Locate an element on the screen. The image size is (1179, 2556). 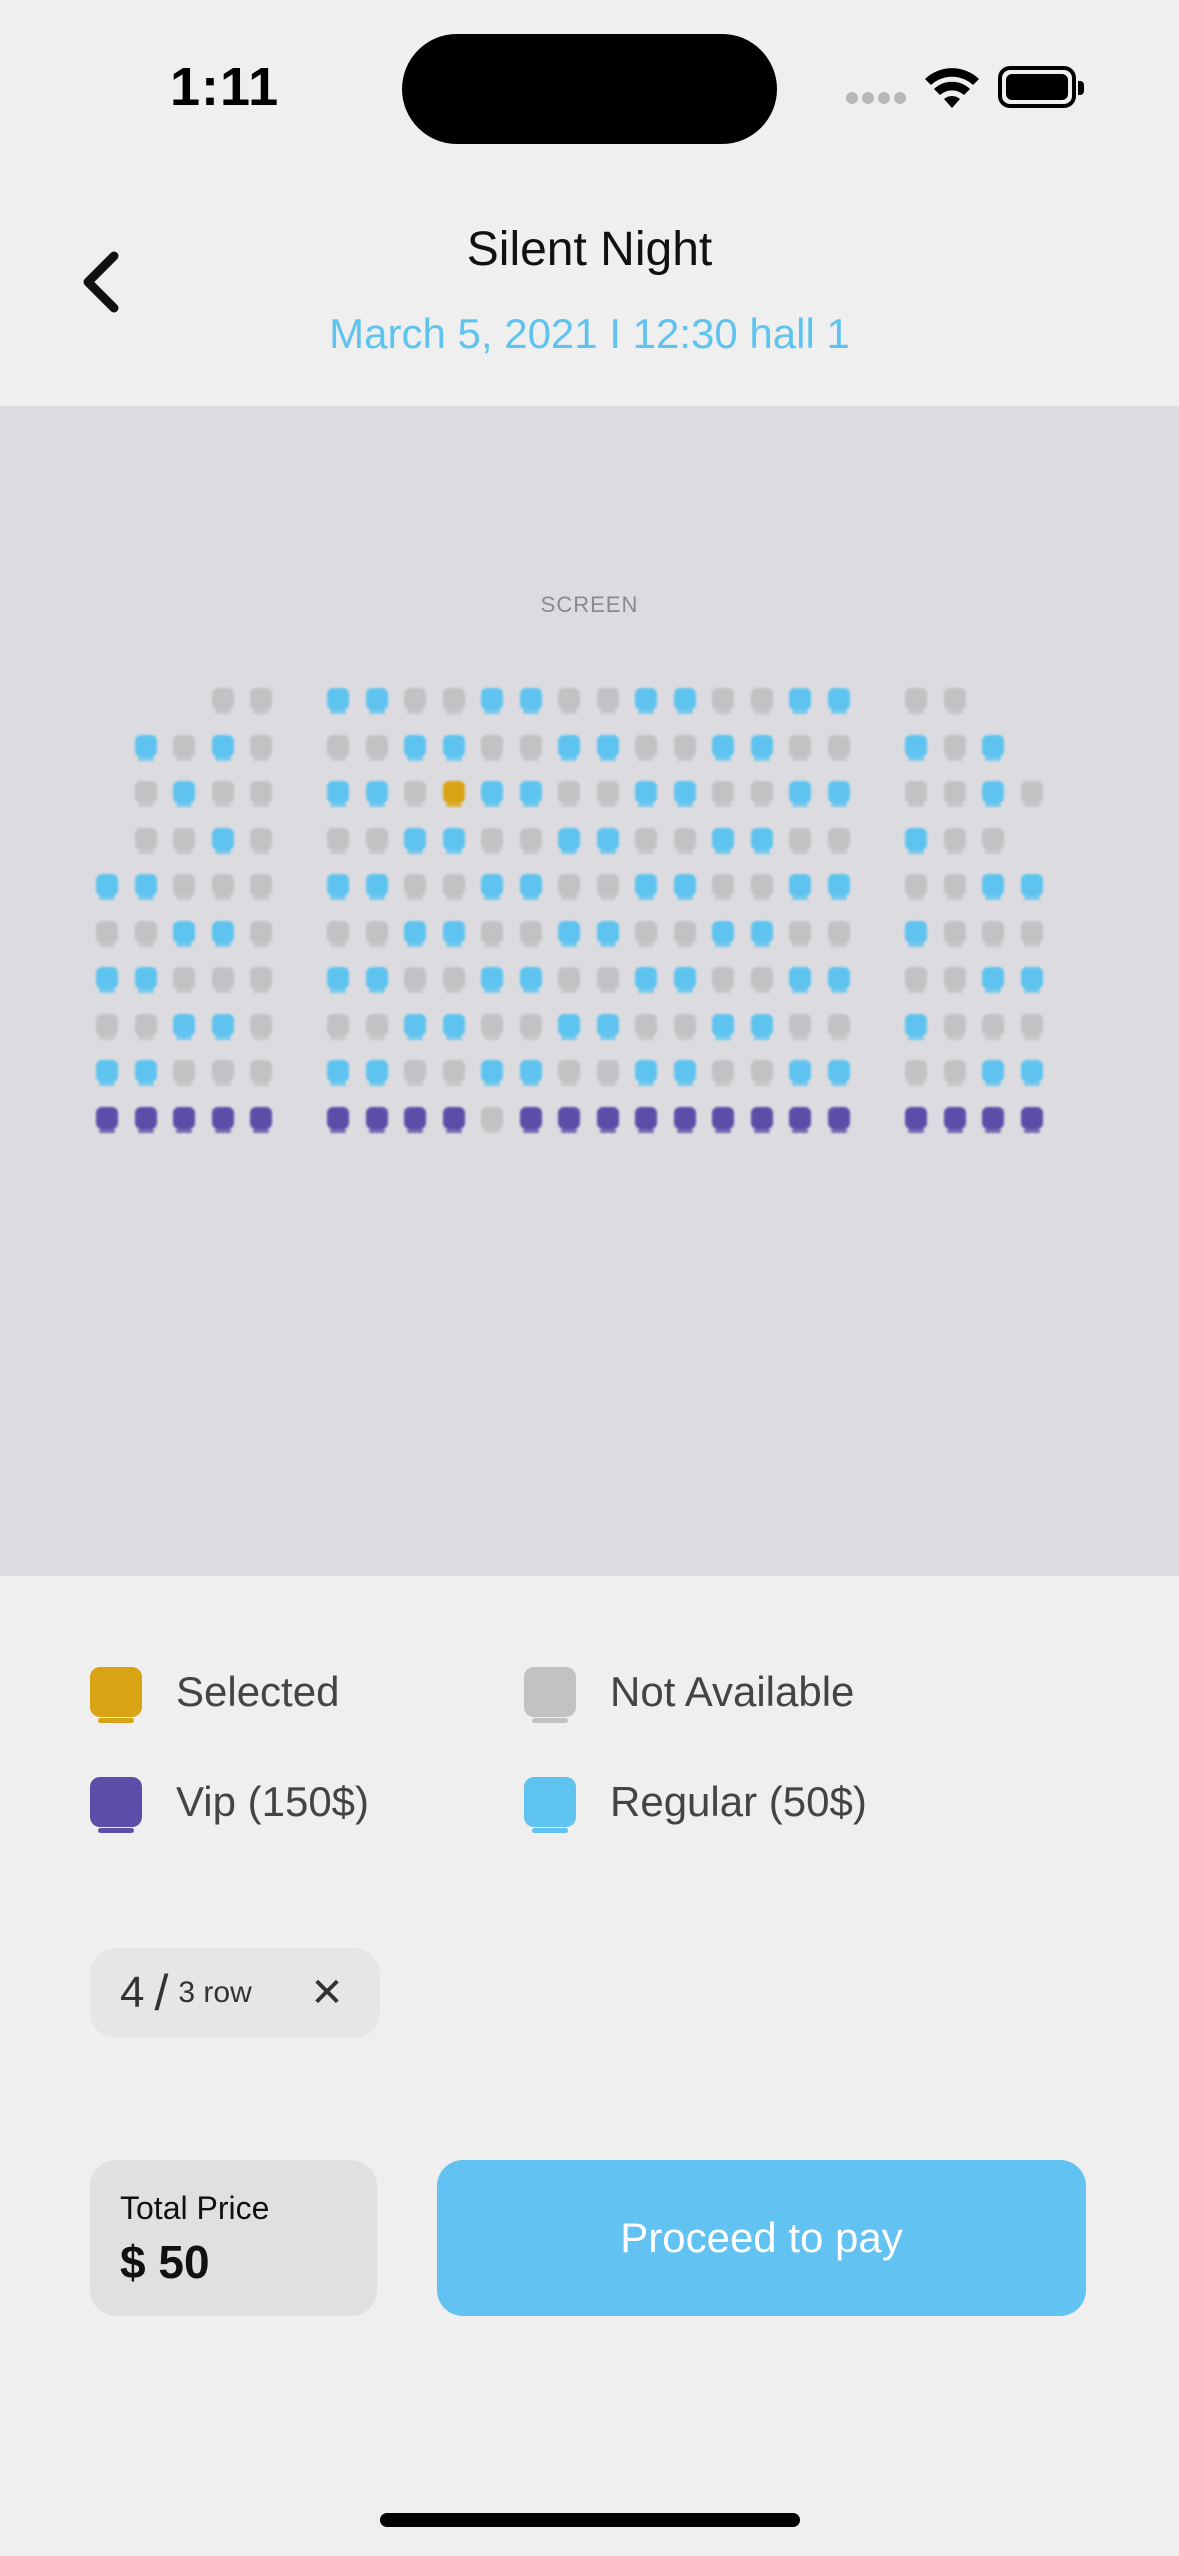
proceed-to-pay-button: Proceed to pay is located at coordinates (761, 2238).